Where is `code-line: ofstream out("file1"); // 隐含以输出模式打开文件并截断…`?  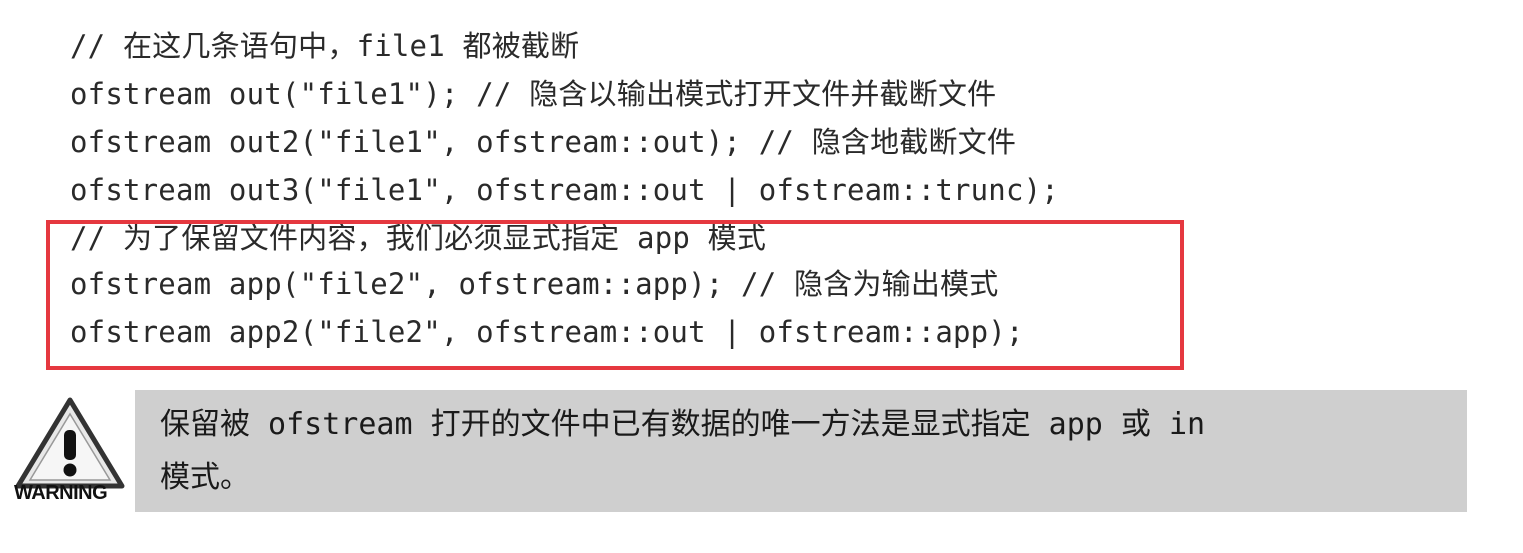
code-line: ofstream out("file1"); // 隐含以输出模式打开文件并截断… is located at coordinates (533, 94).